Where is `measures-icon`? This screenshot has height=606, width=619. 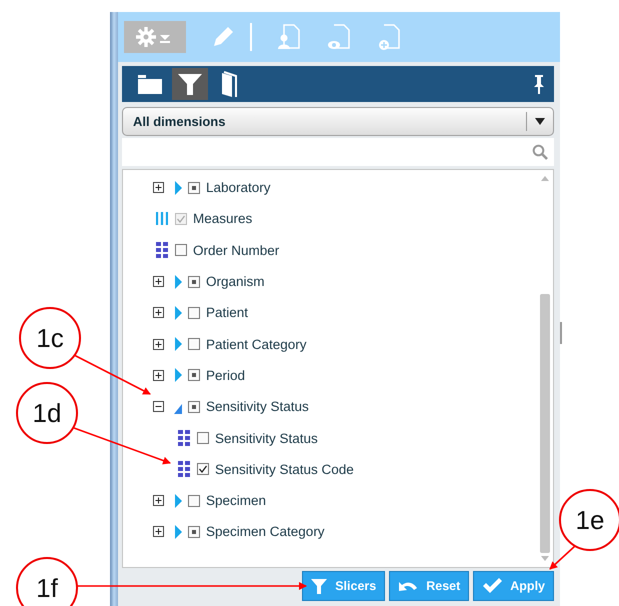 measures-icon is located at coordinates (162, 219).